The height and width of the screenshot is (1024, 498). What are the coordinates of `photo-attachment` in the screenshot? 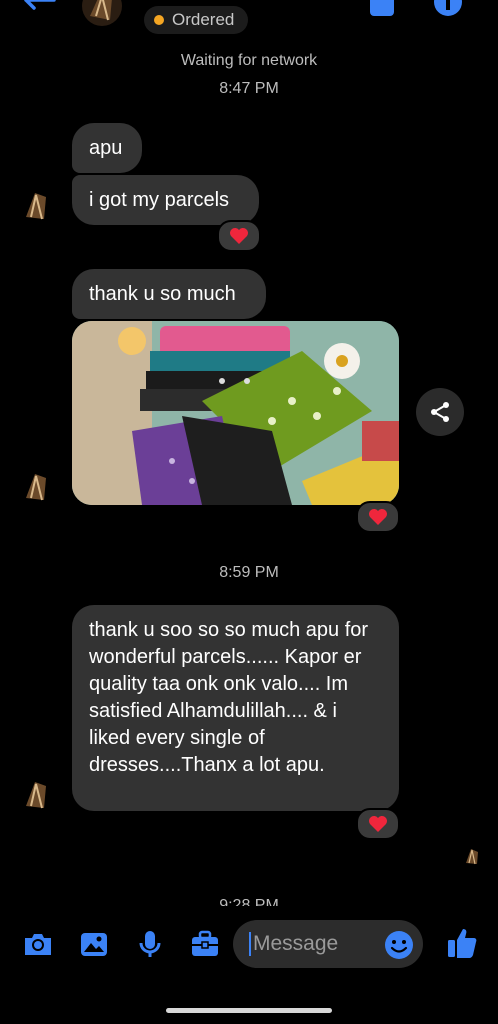 It's located at (235, 413).